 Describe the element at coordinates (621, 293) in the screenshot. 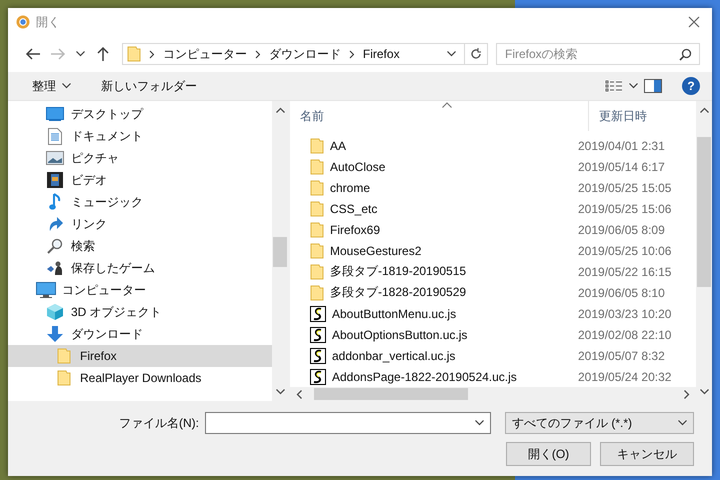

I see `modified-date: 2019/06/05 8:10` at that location.